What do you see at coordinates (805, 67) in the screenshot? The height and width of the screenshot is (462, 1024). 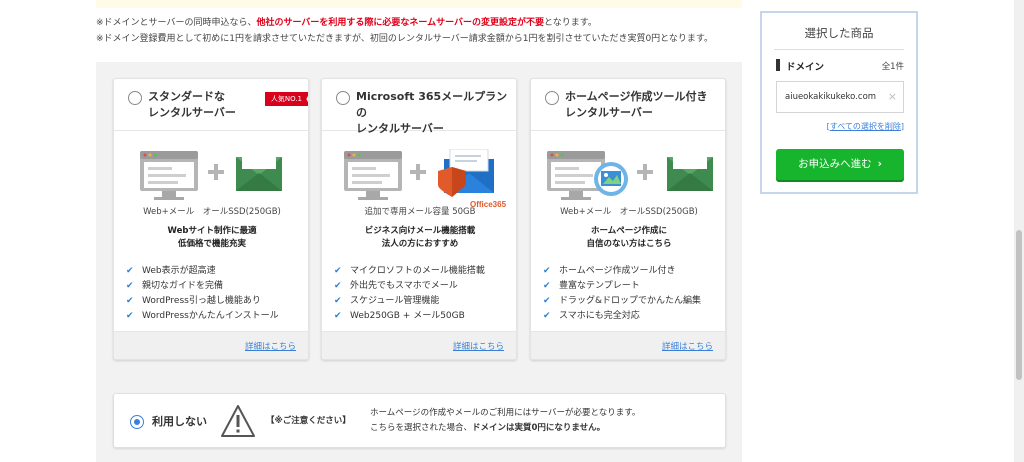 I see `domain-section-label: ドメイン` at bounding box center [805, 67].